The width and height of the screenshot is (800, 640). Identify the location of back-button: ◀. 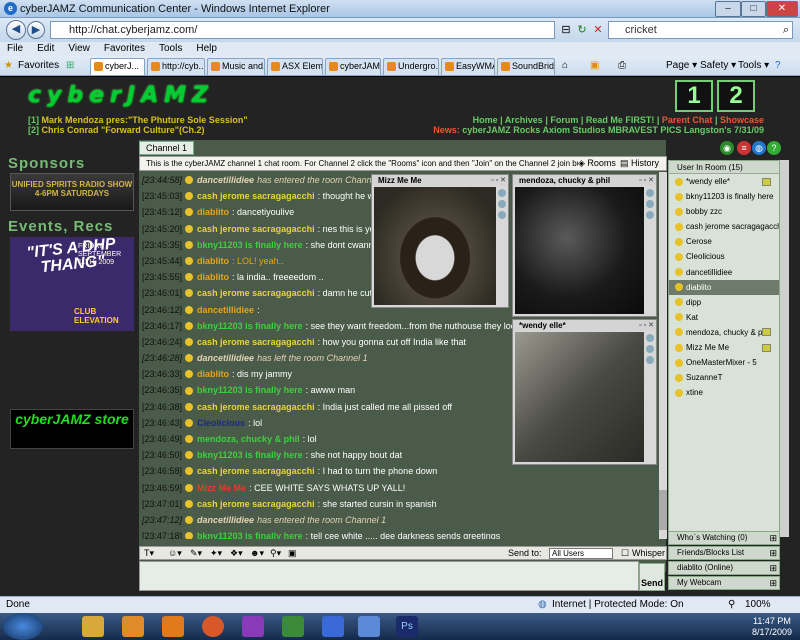
(16, 30).